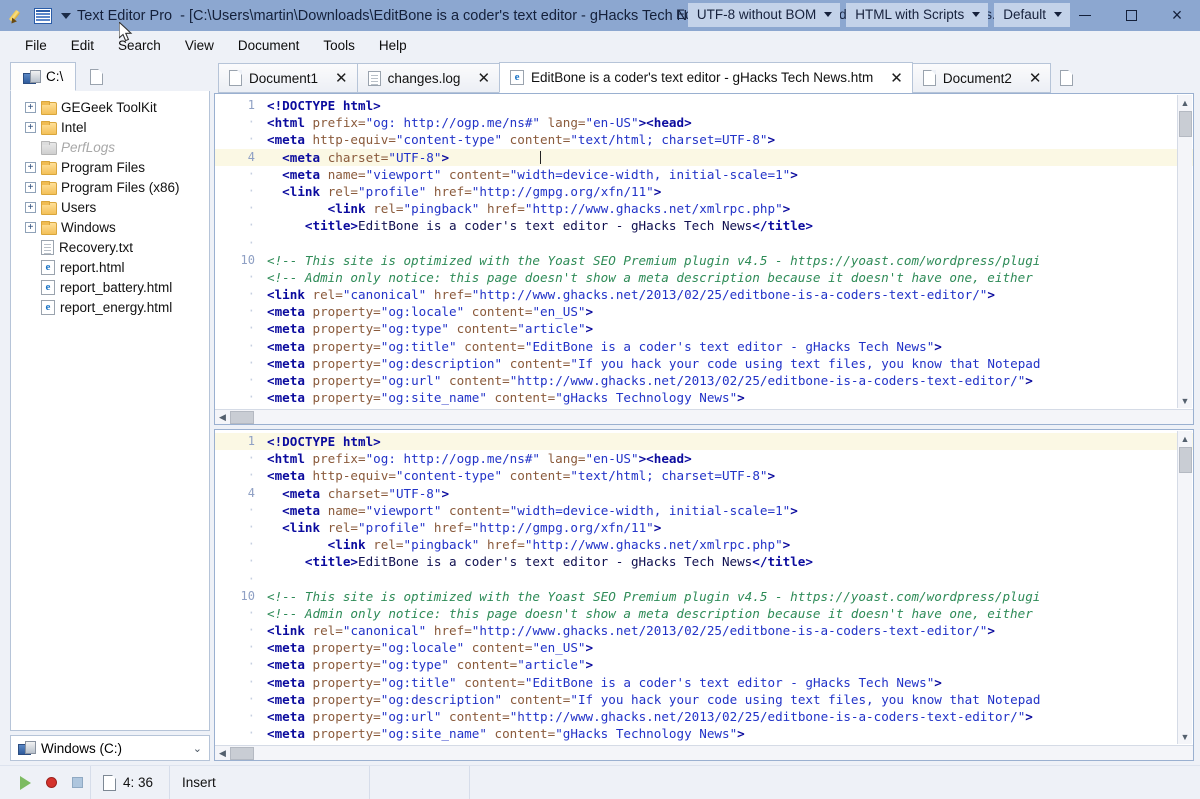  I want to click on editor-tab-label: changes.log, so click(424, 78).